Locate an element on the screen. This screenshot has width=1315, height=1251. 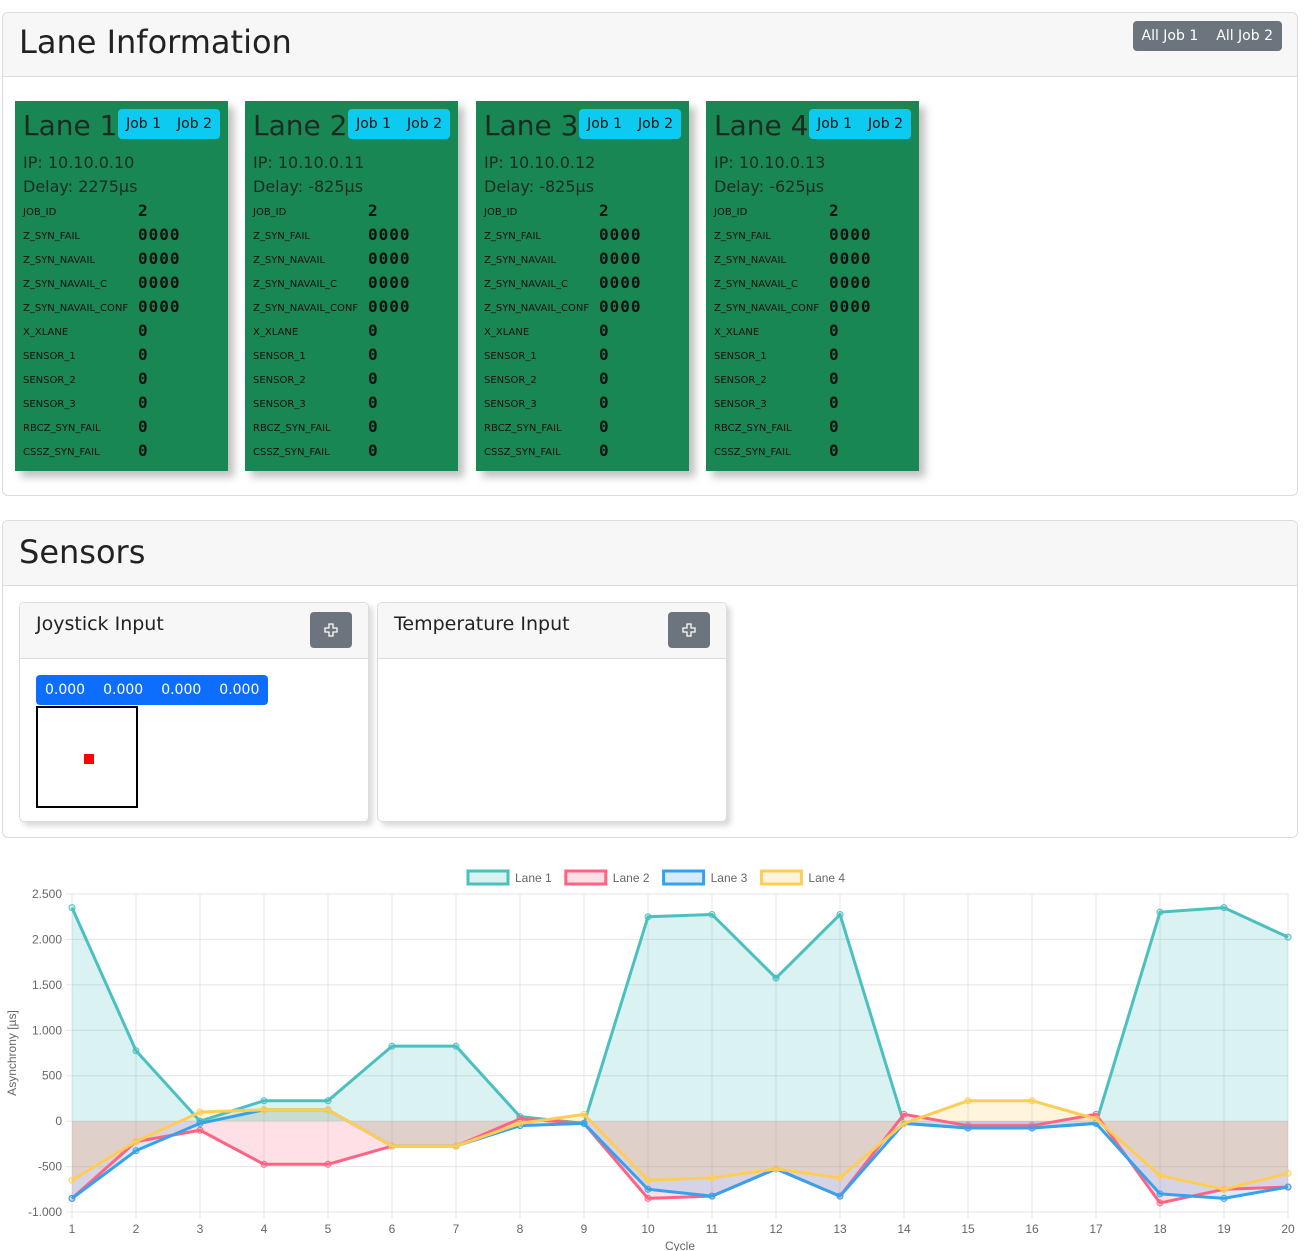
register-row: Z_SYN_NAVAIL_CONF 0000 is located at coordinates (814, 309).